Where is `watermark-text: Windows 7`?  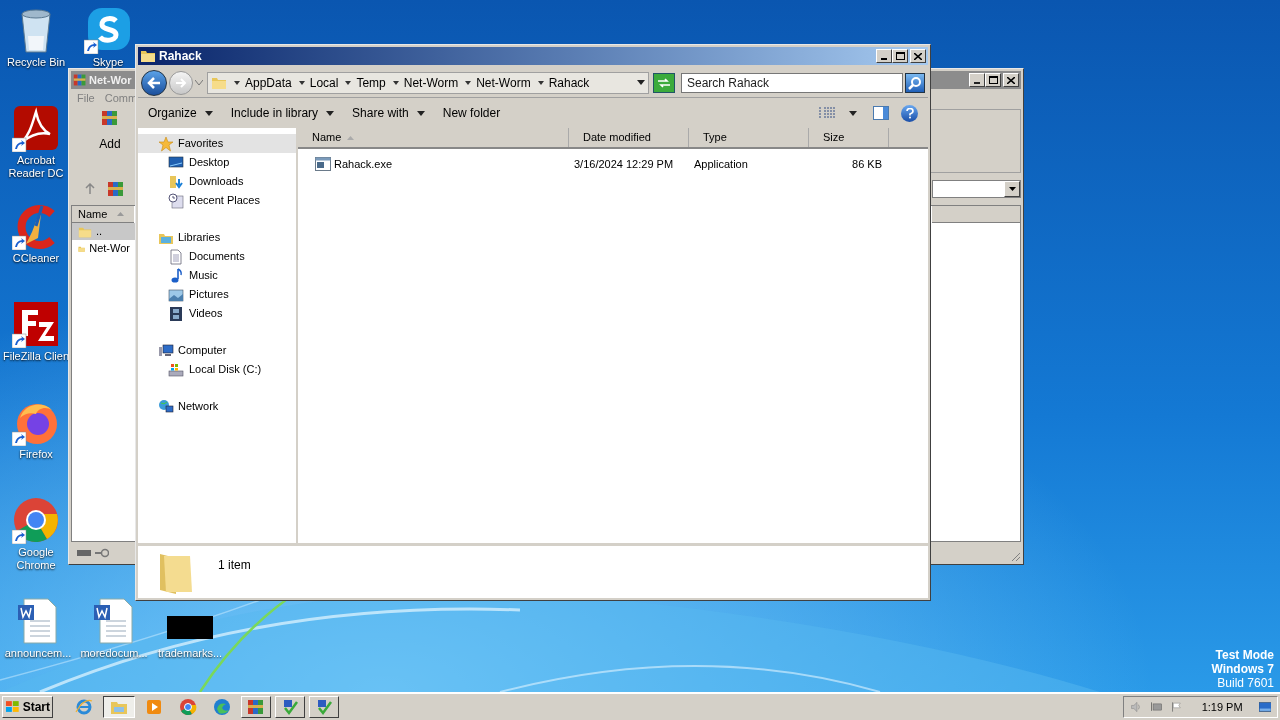 watermark-text: Windows 7 is located at coordinates (1242, 669).